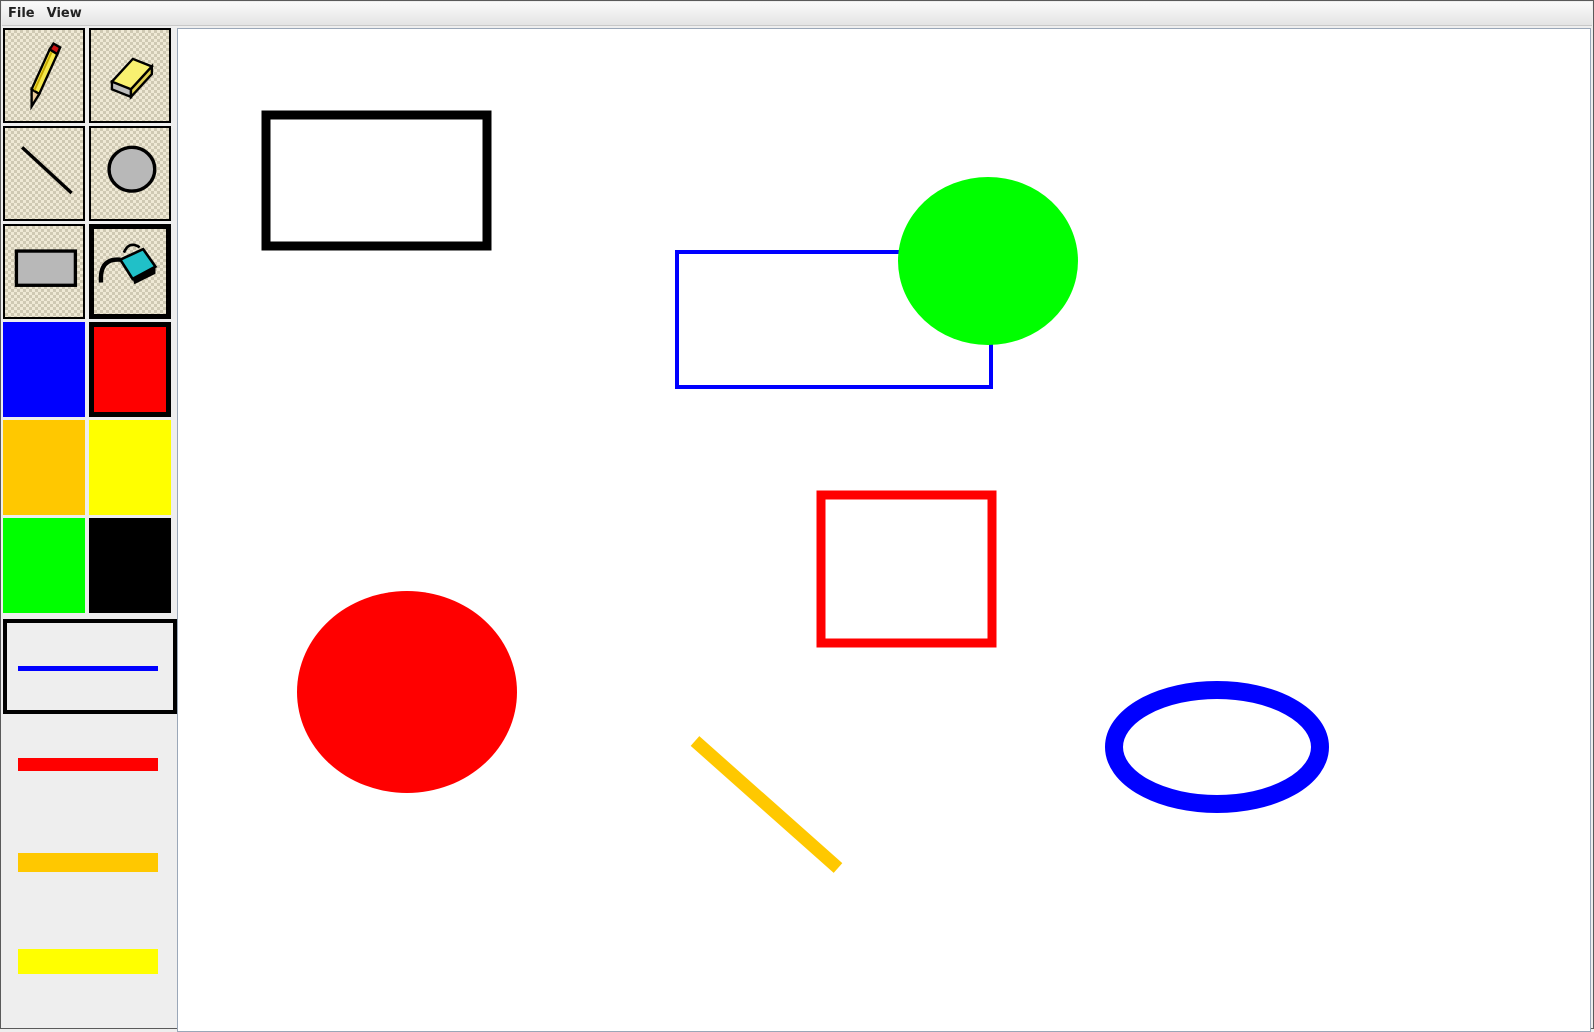 The width and height of the screenshot is (1594, 1032). I want to click on eraser-icon, so click(131, 78).